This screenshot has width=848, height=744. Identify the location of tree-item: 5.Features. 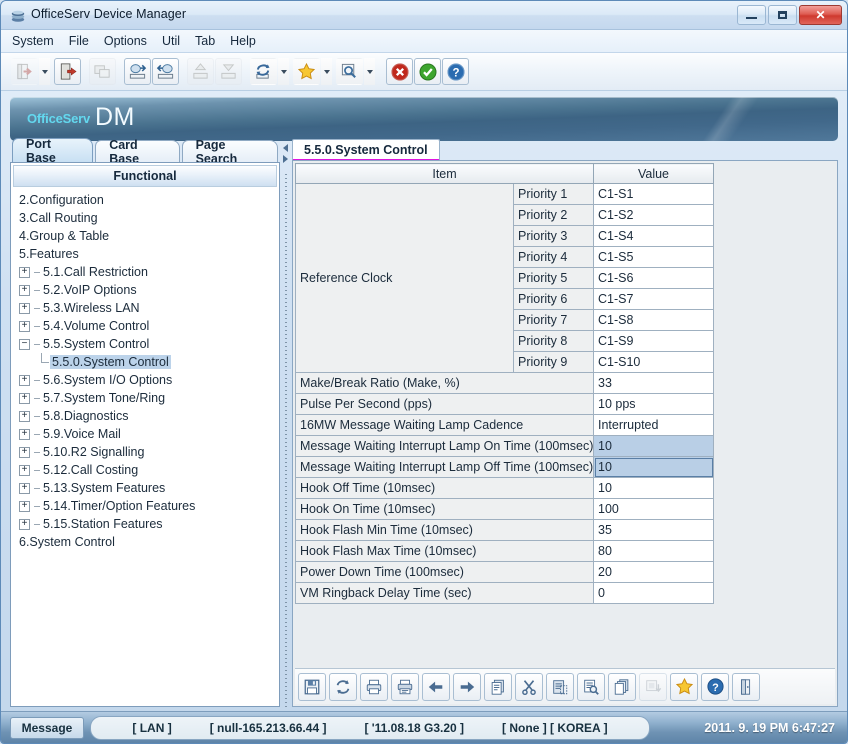
(145, 254).